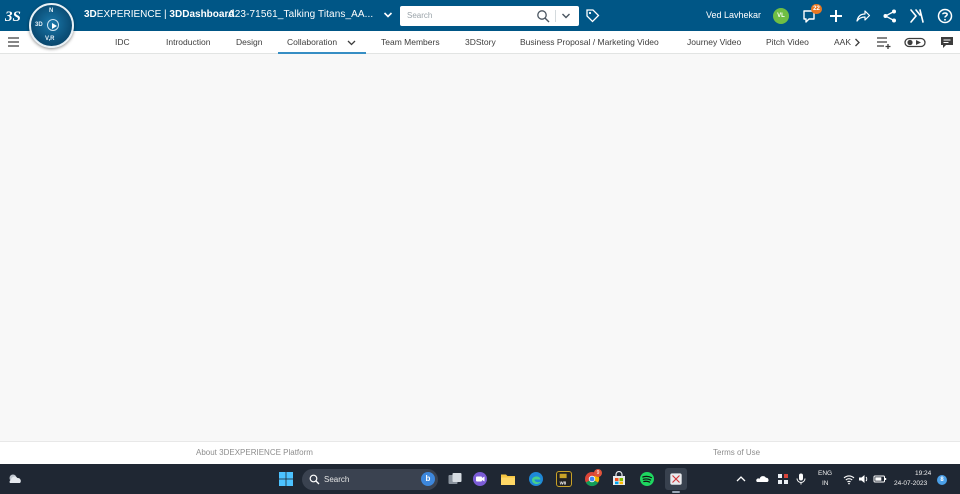  I want to click on microsoft-store-icon, so click(619, 479).